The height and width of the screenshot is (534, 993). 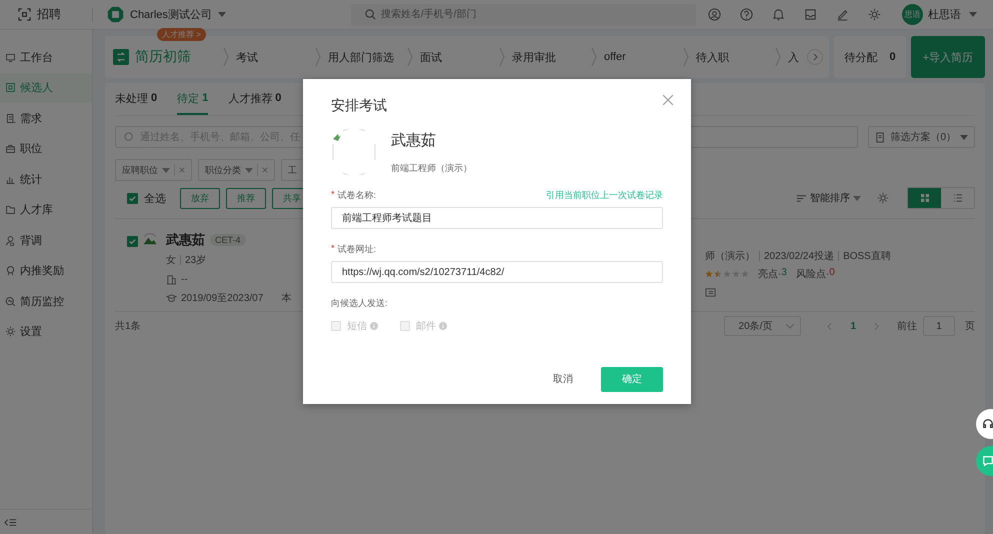 I want to click on grid-view-button, so click(x=924, y=198).